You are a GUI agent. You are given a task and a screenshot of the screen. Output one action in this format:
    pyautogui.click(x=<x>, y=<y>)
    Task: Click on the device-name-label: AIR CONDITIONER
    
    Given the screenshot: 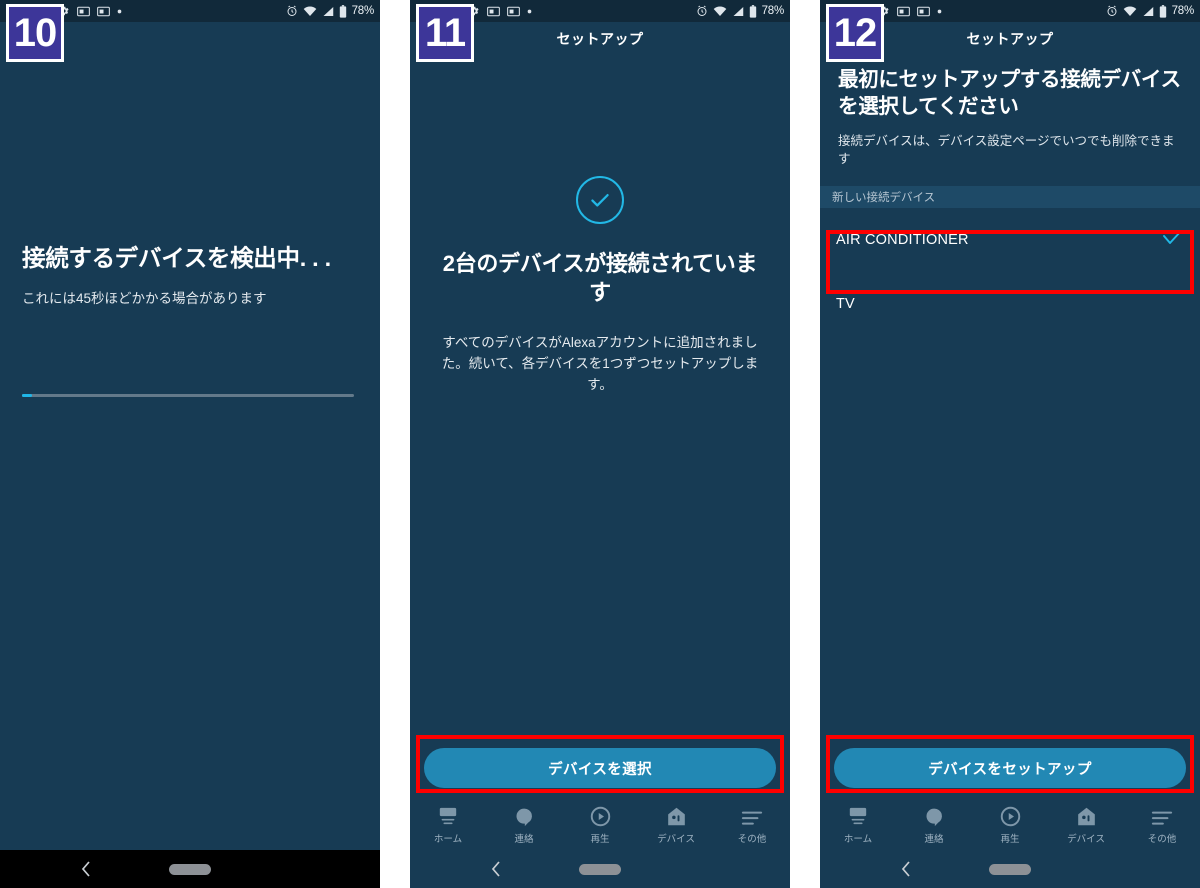 What is the action you would take?
    pyautogui.click(x=902, y=240)
    